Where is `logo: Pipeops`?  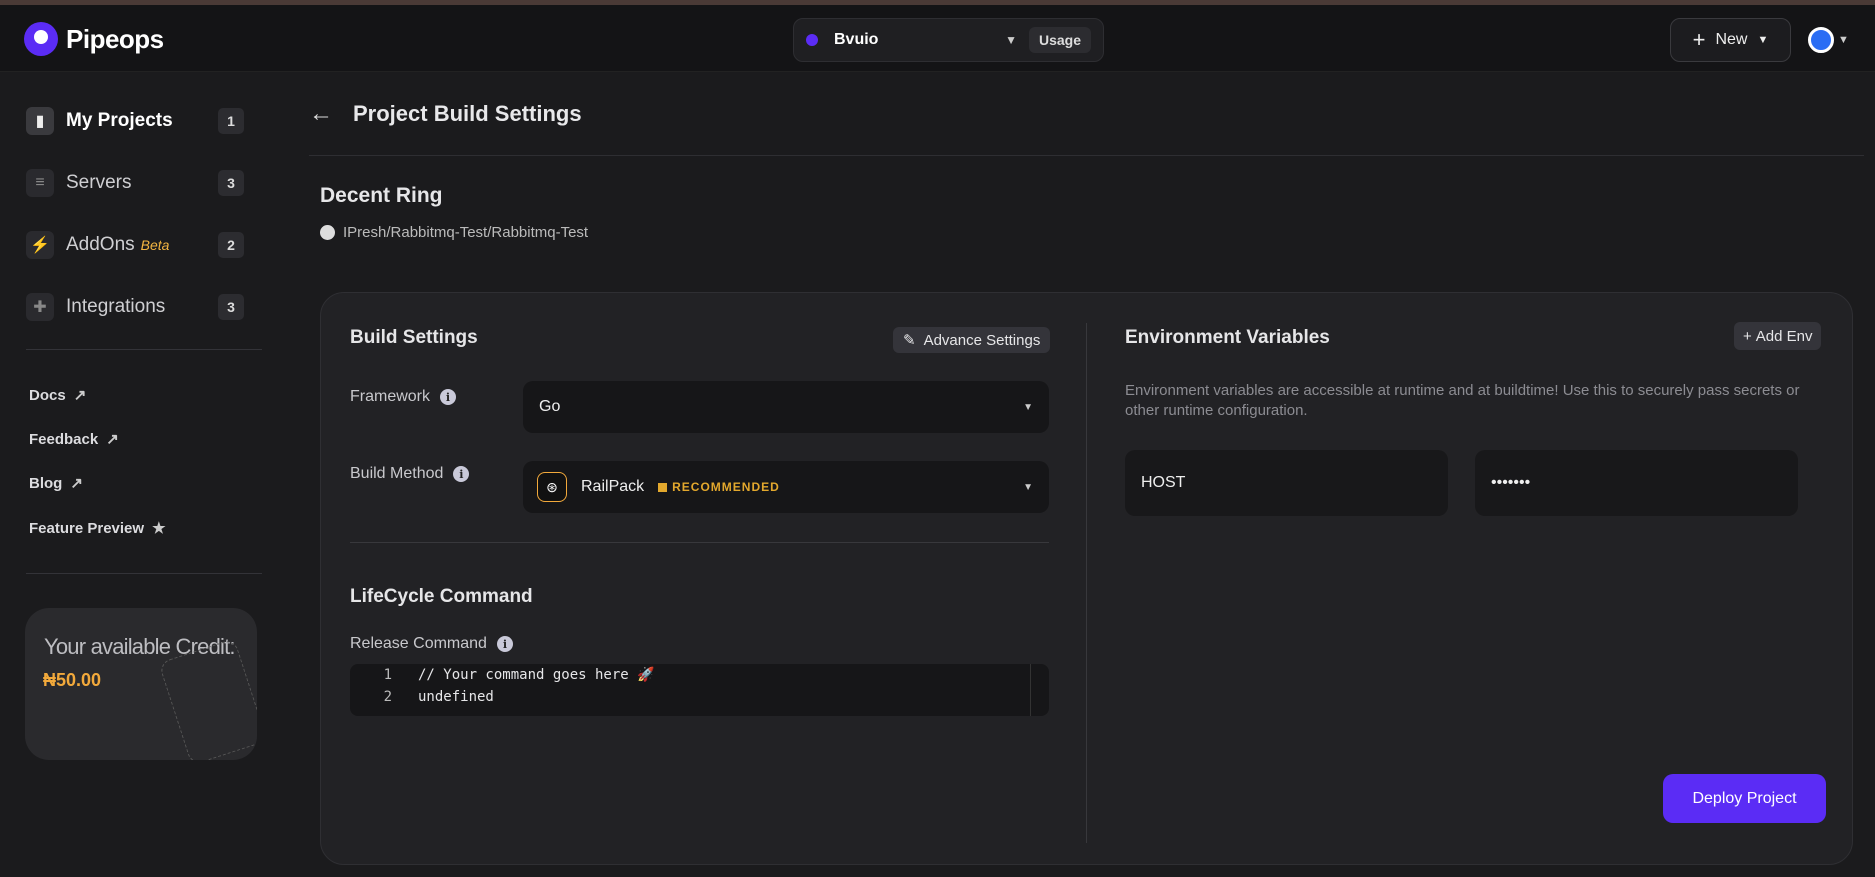
logo: Pipeops is located at coordinates (94, 39).